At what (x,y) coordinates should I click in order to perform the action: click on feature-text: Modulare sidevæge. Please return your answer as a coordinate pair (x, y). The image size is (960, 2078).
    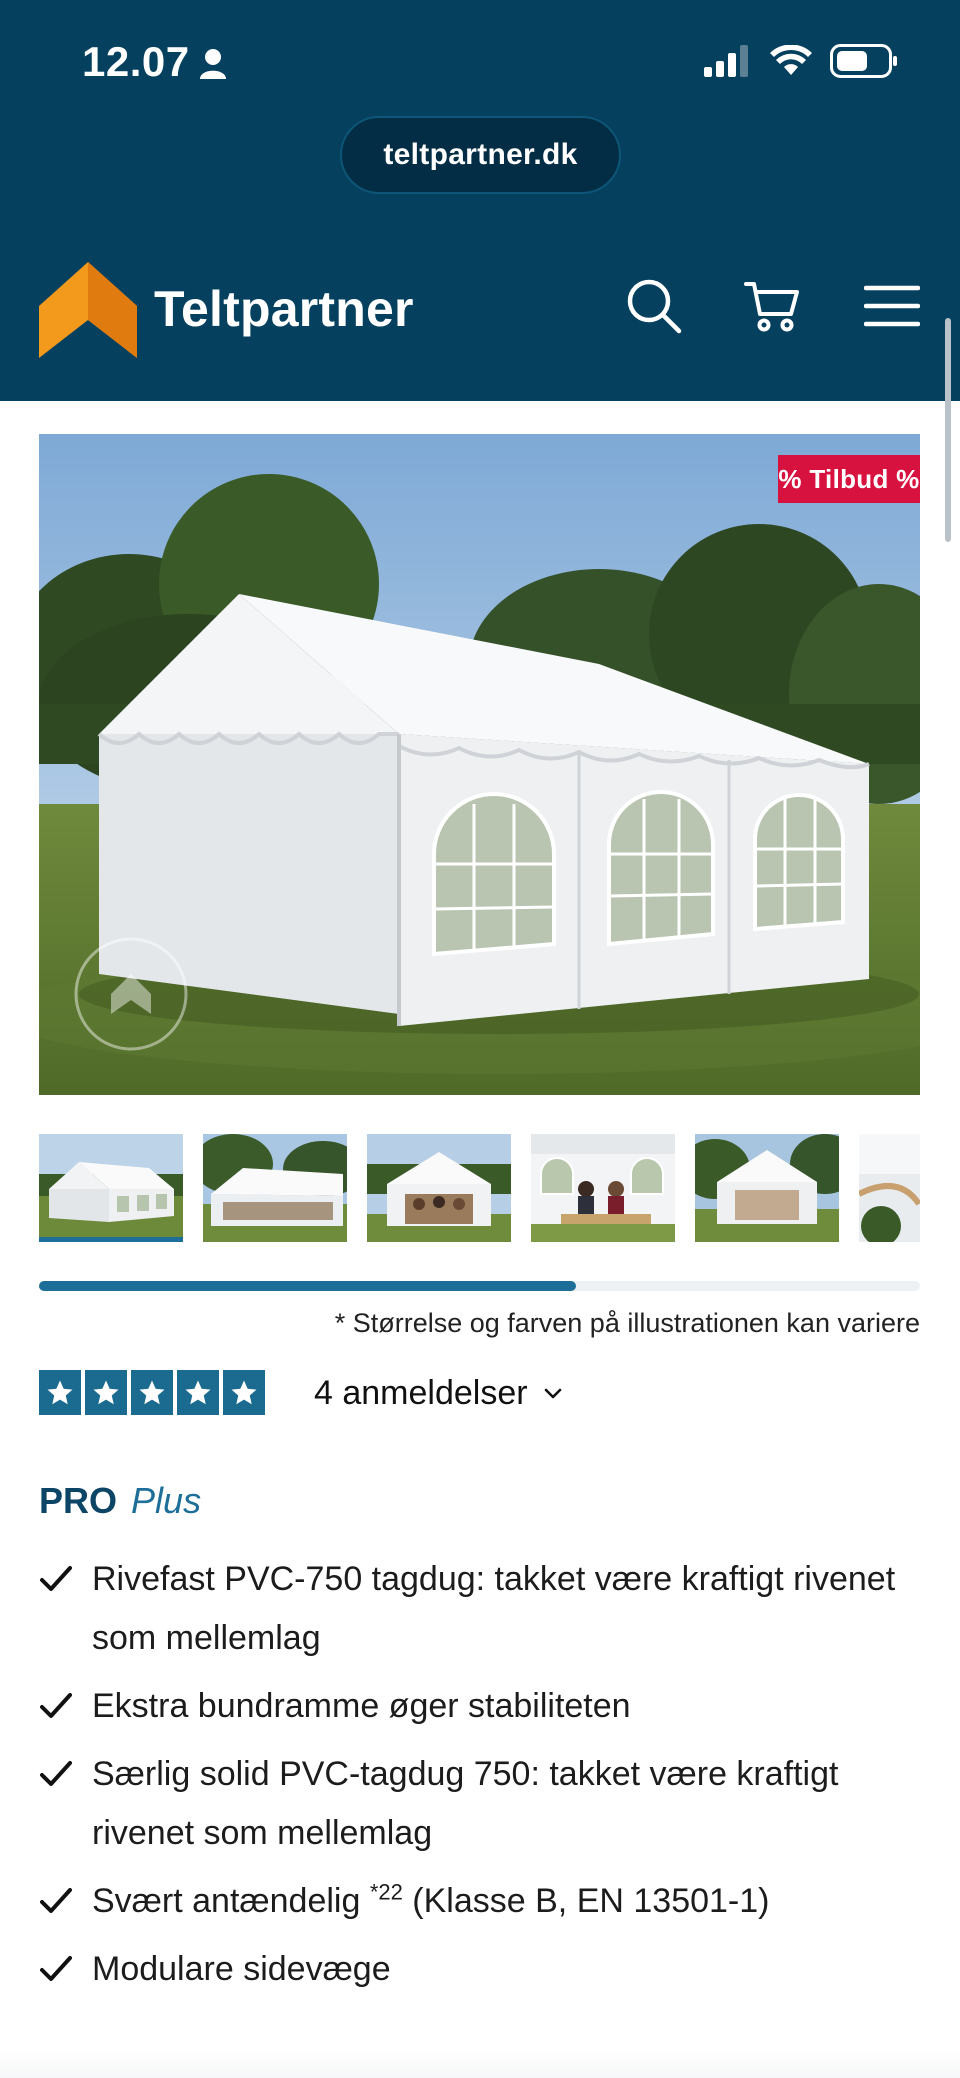
    Looking at the image, I should click on (241, 1969).